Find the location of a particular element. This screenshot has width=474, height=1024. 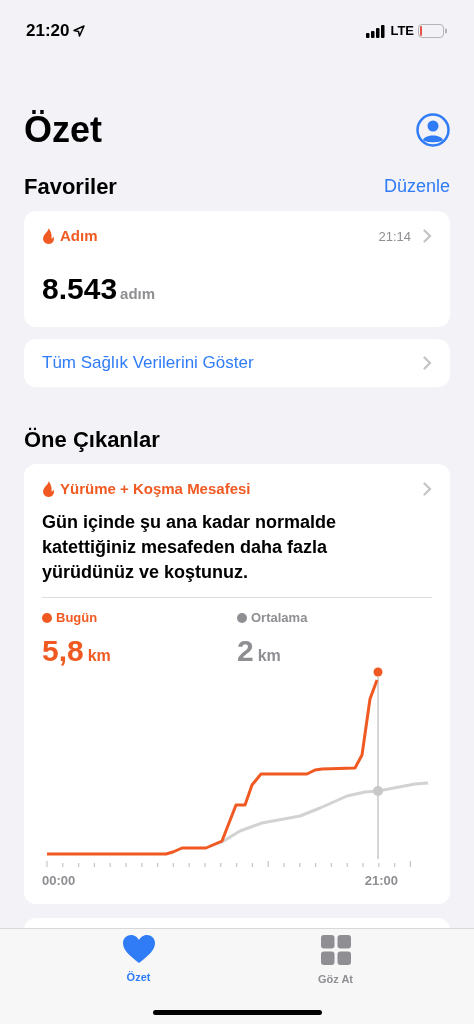

tab-label: Göz At is located at coordinates (335, 979).